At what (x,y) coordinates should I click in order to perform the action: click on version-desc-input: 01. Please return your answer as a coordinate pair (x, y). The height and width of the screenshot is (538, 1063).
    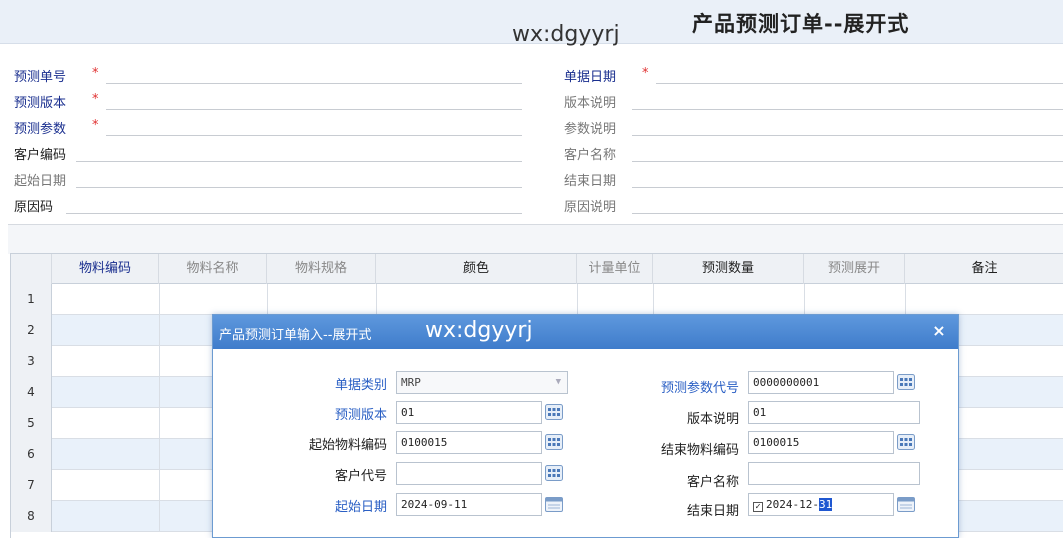
    Looking at the image, I should click on (834, 412).